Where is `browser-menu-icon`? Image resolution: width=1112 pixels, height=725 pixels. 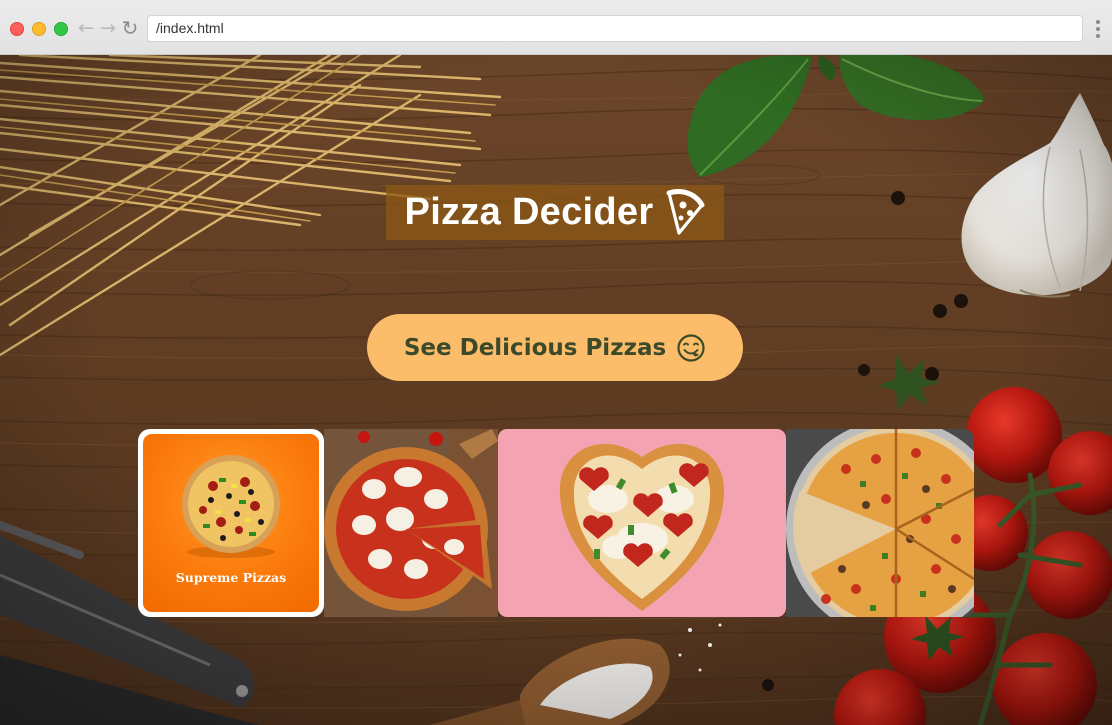 browser-menu-icon is located at coordinates (1098, 29).